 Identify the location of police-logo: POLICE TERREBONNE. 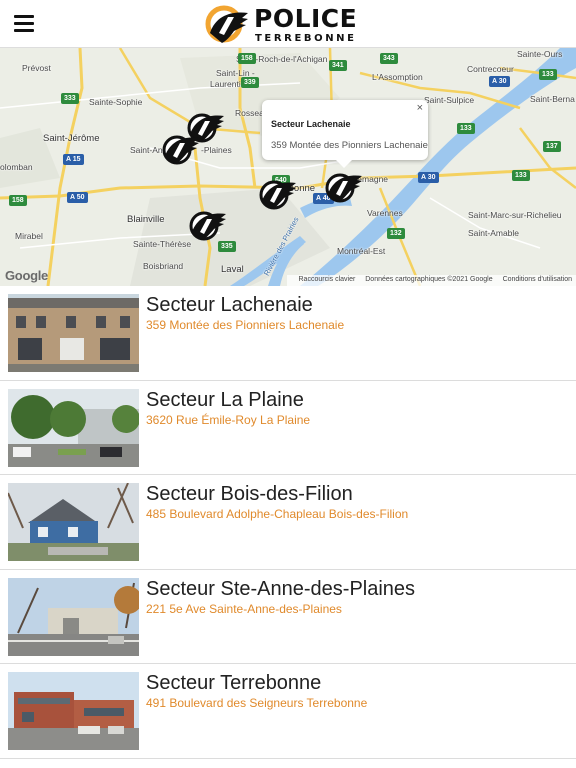
(289, 24).